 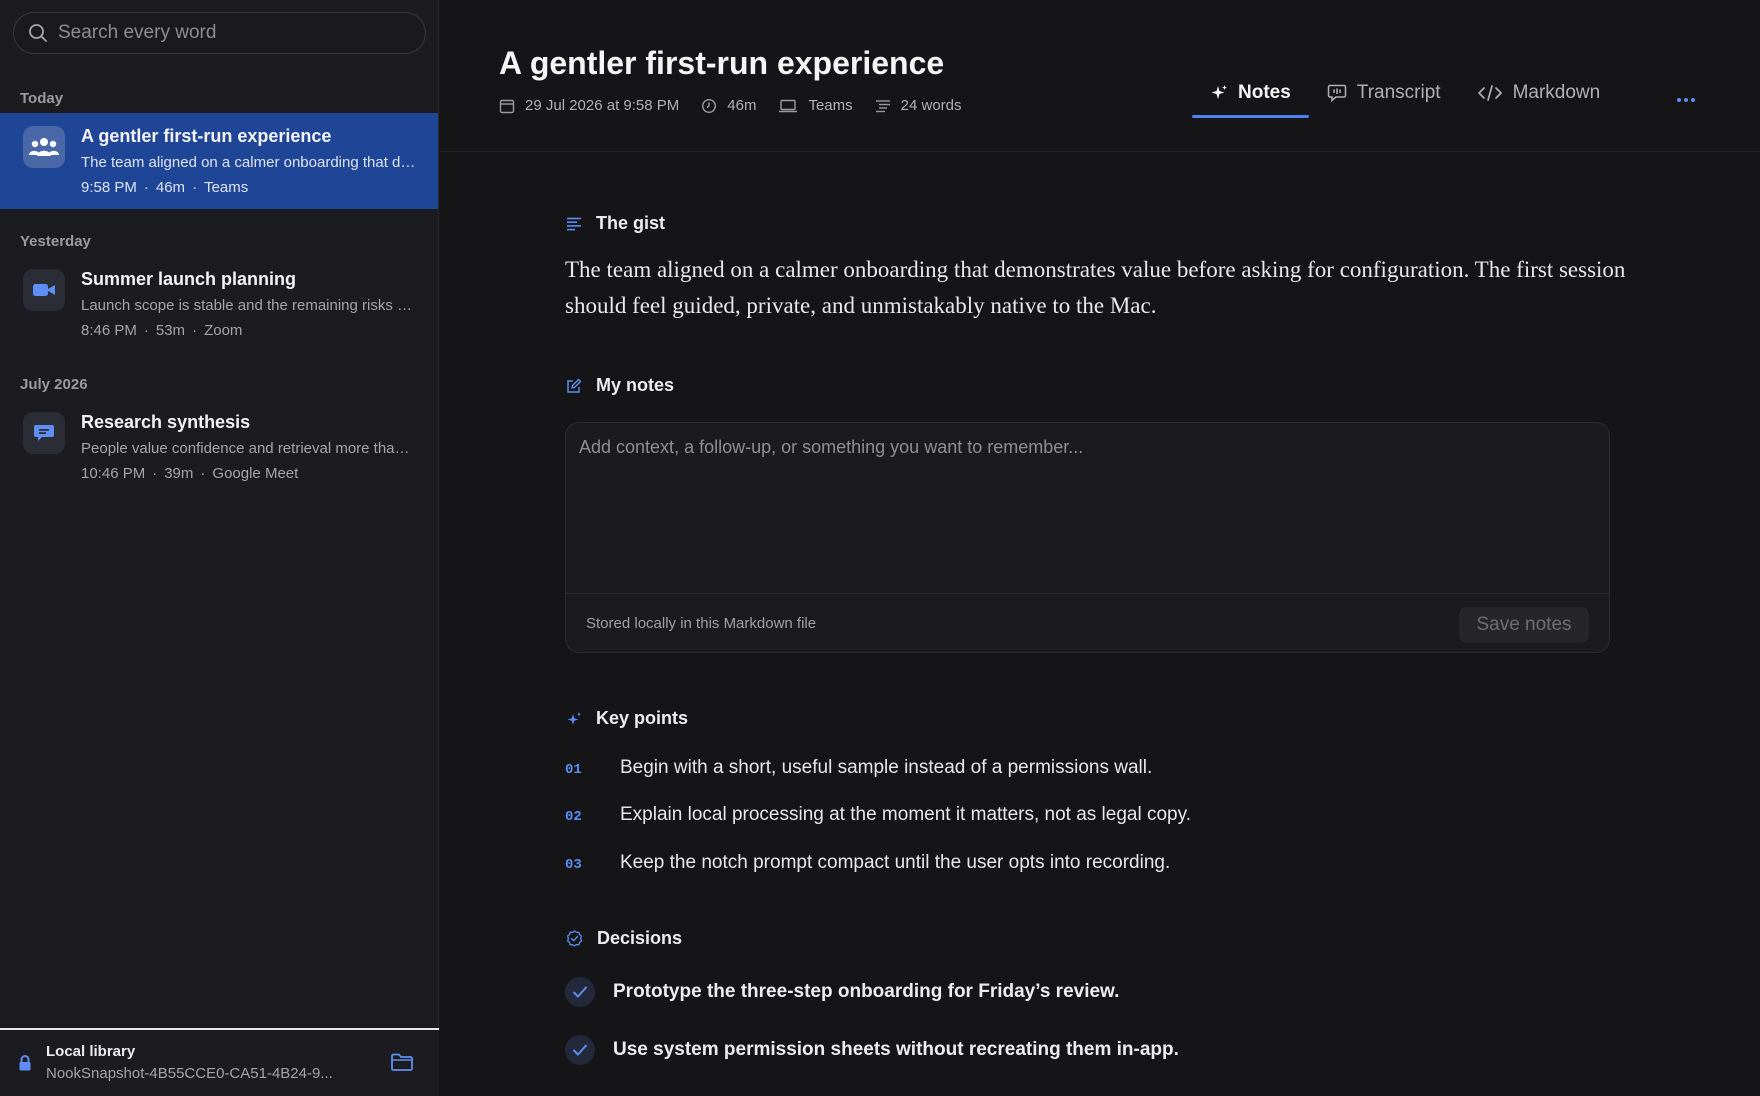 What do you see at coordinates (228, 33) in the screenshot?
I see `search-input` at bounding box center [228, 33].